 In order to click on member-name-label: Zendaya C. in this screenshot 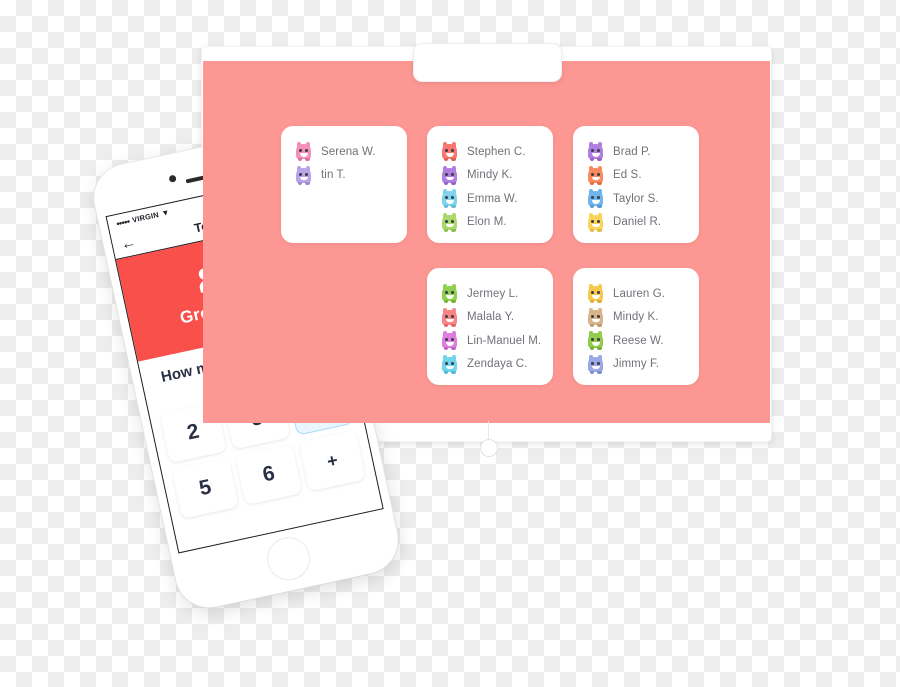, I will do `click(497, 364)`.